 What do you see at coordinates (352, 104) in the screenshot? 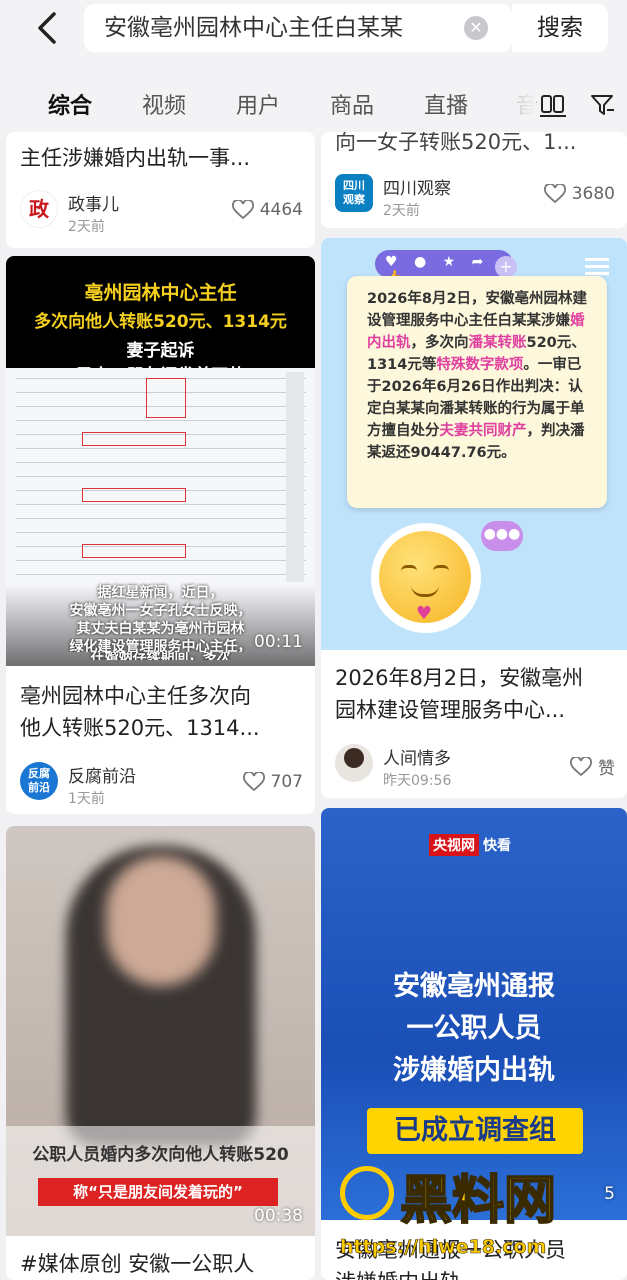
I see `tab-goods: 商品` at bounding box center [352, 104].